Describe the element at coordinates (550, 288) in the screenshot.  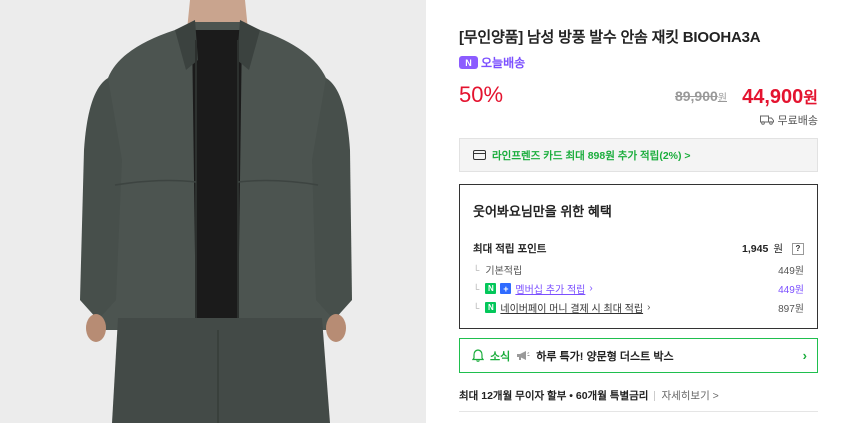
I see `membership-points-label: 멤버십 추가 적립` at that location.